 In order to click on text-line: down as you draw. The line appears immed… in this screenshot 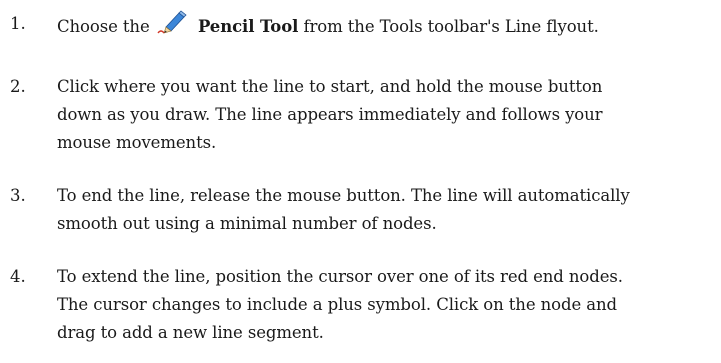, I will do `click(330, 114)`.